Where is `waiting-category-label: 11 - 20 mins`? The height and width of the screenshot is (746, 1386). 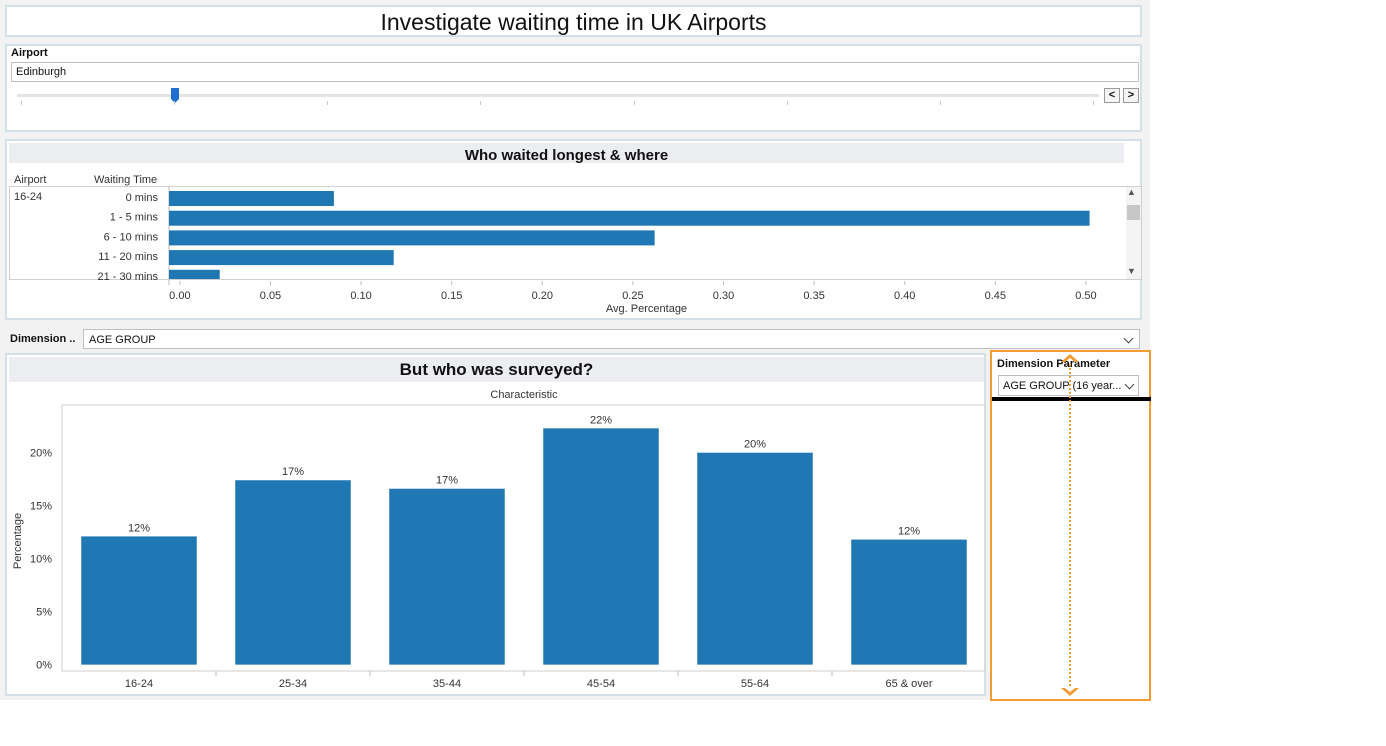
waiting-category-label: 11 - 20 mins is located at coordinates (128, 257).